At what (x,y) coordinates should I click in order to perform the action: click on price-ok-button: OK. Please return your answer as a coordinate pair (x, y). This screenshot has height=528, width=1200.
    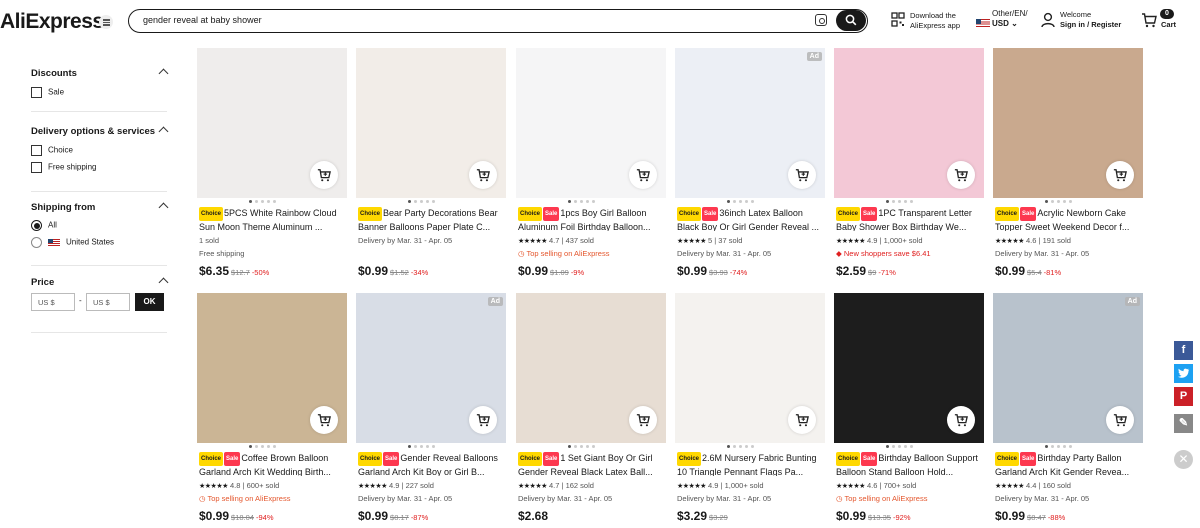
    Looking at the image, I should click on (149, 302).